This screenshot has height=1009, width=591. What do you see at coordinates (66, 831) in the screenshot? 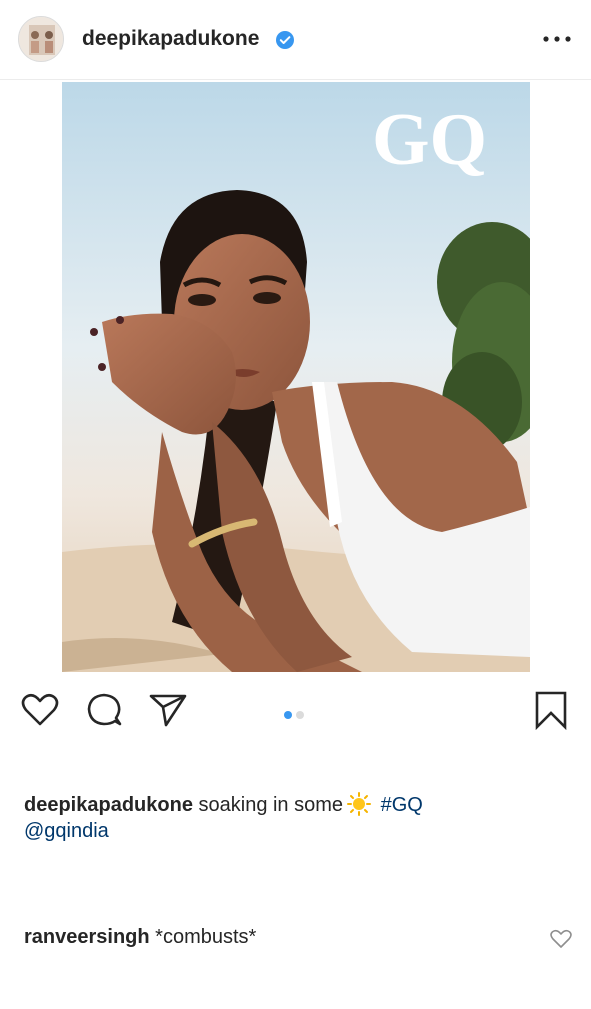
I see `caption-mention: @gqindia` at bounding box center [66, 831].